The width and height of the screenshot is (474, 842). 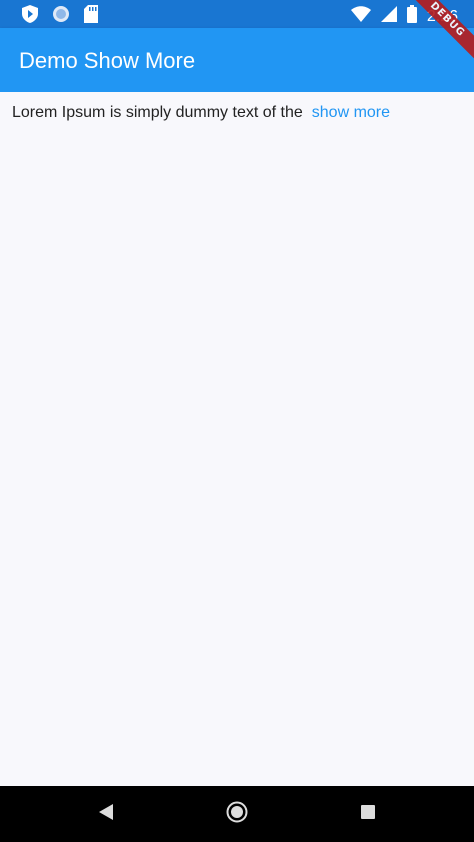 I want to click on signal-icon, so click(x=388, y=16).